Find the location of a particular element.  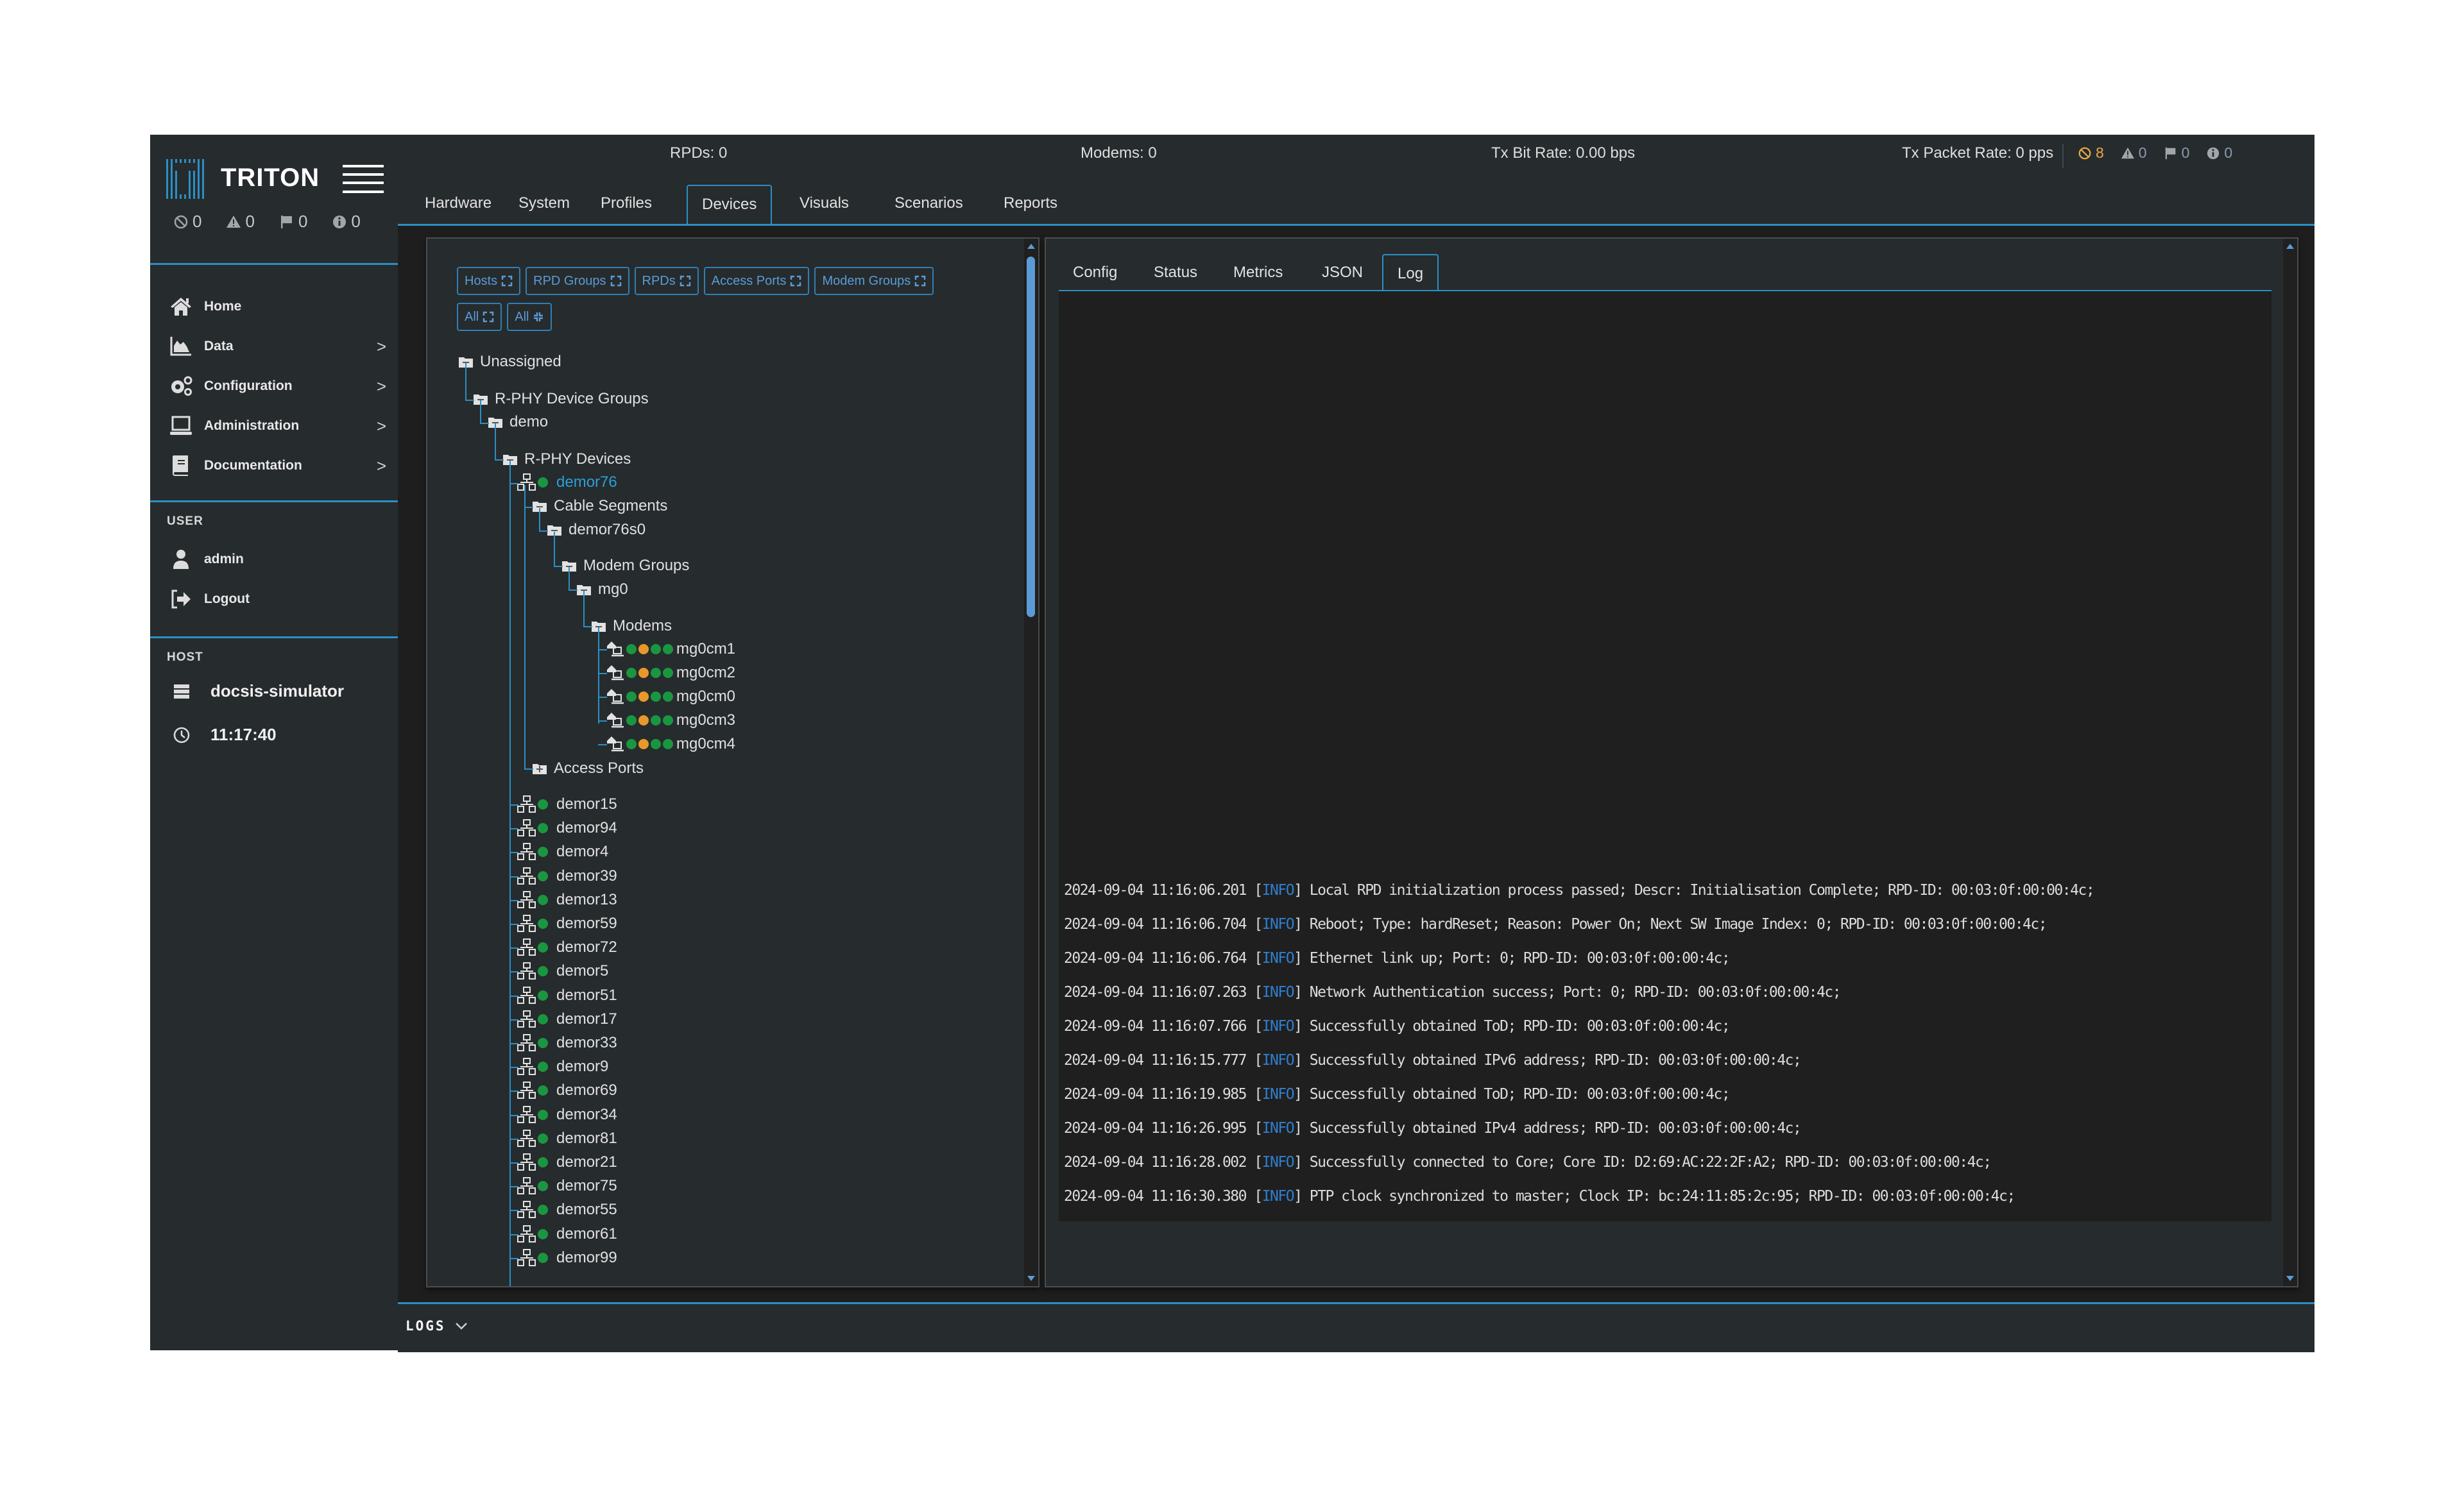

tree-node-device: demor15 is located at coordinates (567, 804).